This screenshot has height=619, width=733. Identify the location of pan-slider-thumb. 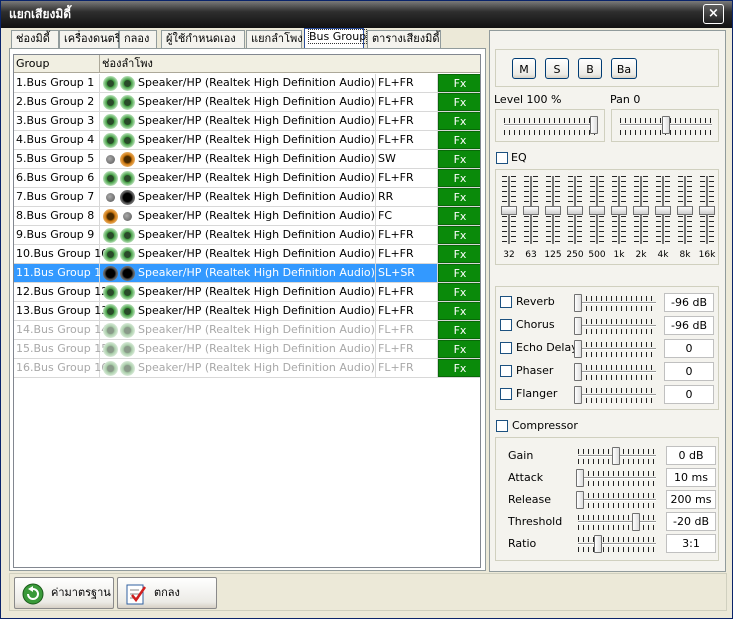
(666, 125).